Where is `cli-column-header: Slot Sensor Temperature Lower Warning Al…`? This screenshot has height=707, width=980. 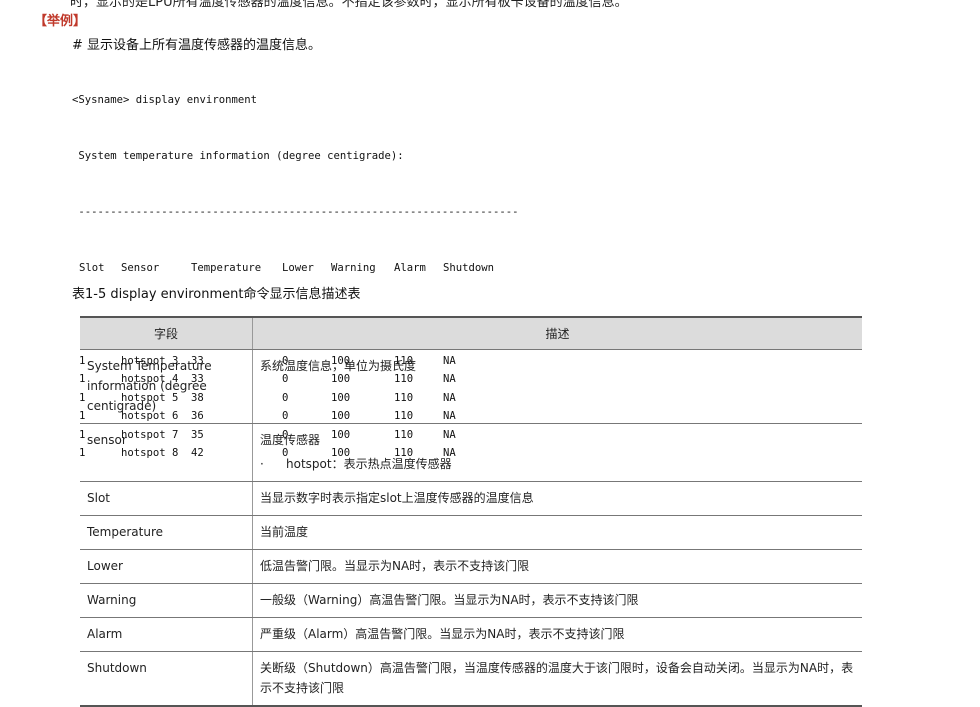 cli-column-header: Slot Sensor Temperature Lower Warning Al… is located at coordinates (295, 268).